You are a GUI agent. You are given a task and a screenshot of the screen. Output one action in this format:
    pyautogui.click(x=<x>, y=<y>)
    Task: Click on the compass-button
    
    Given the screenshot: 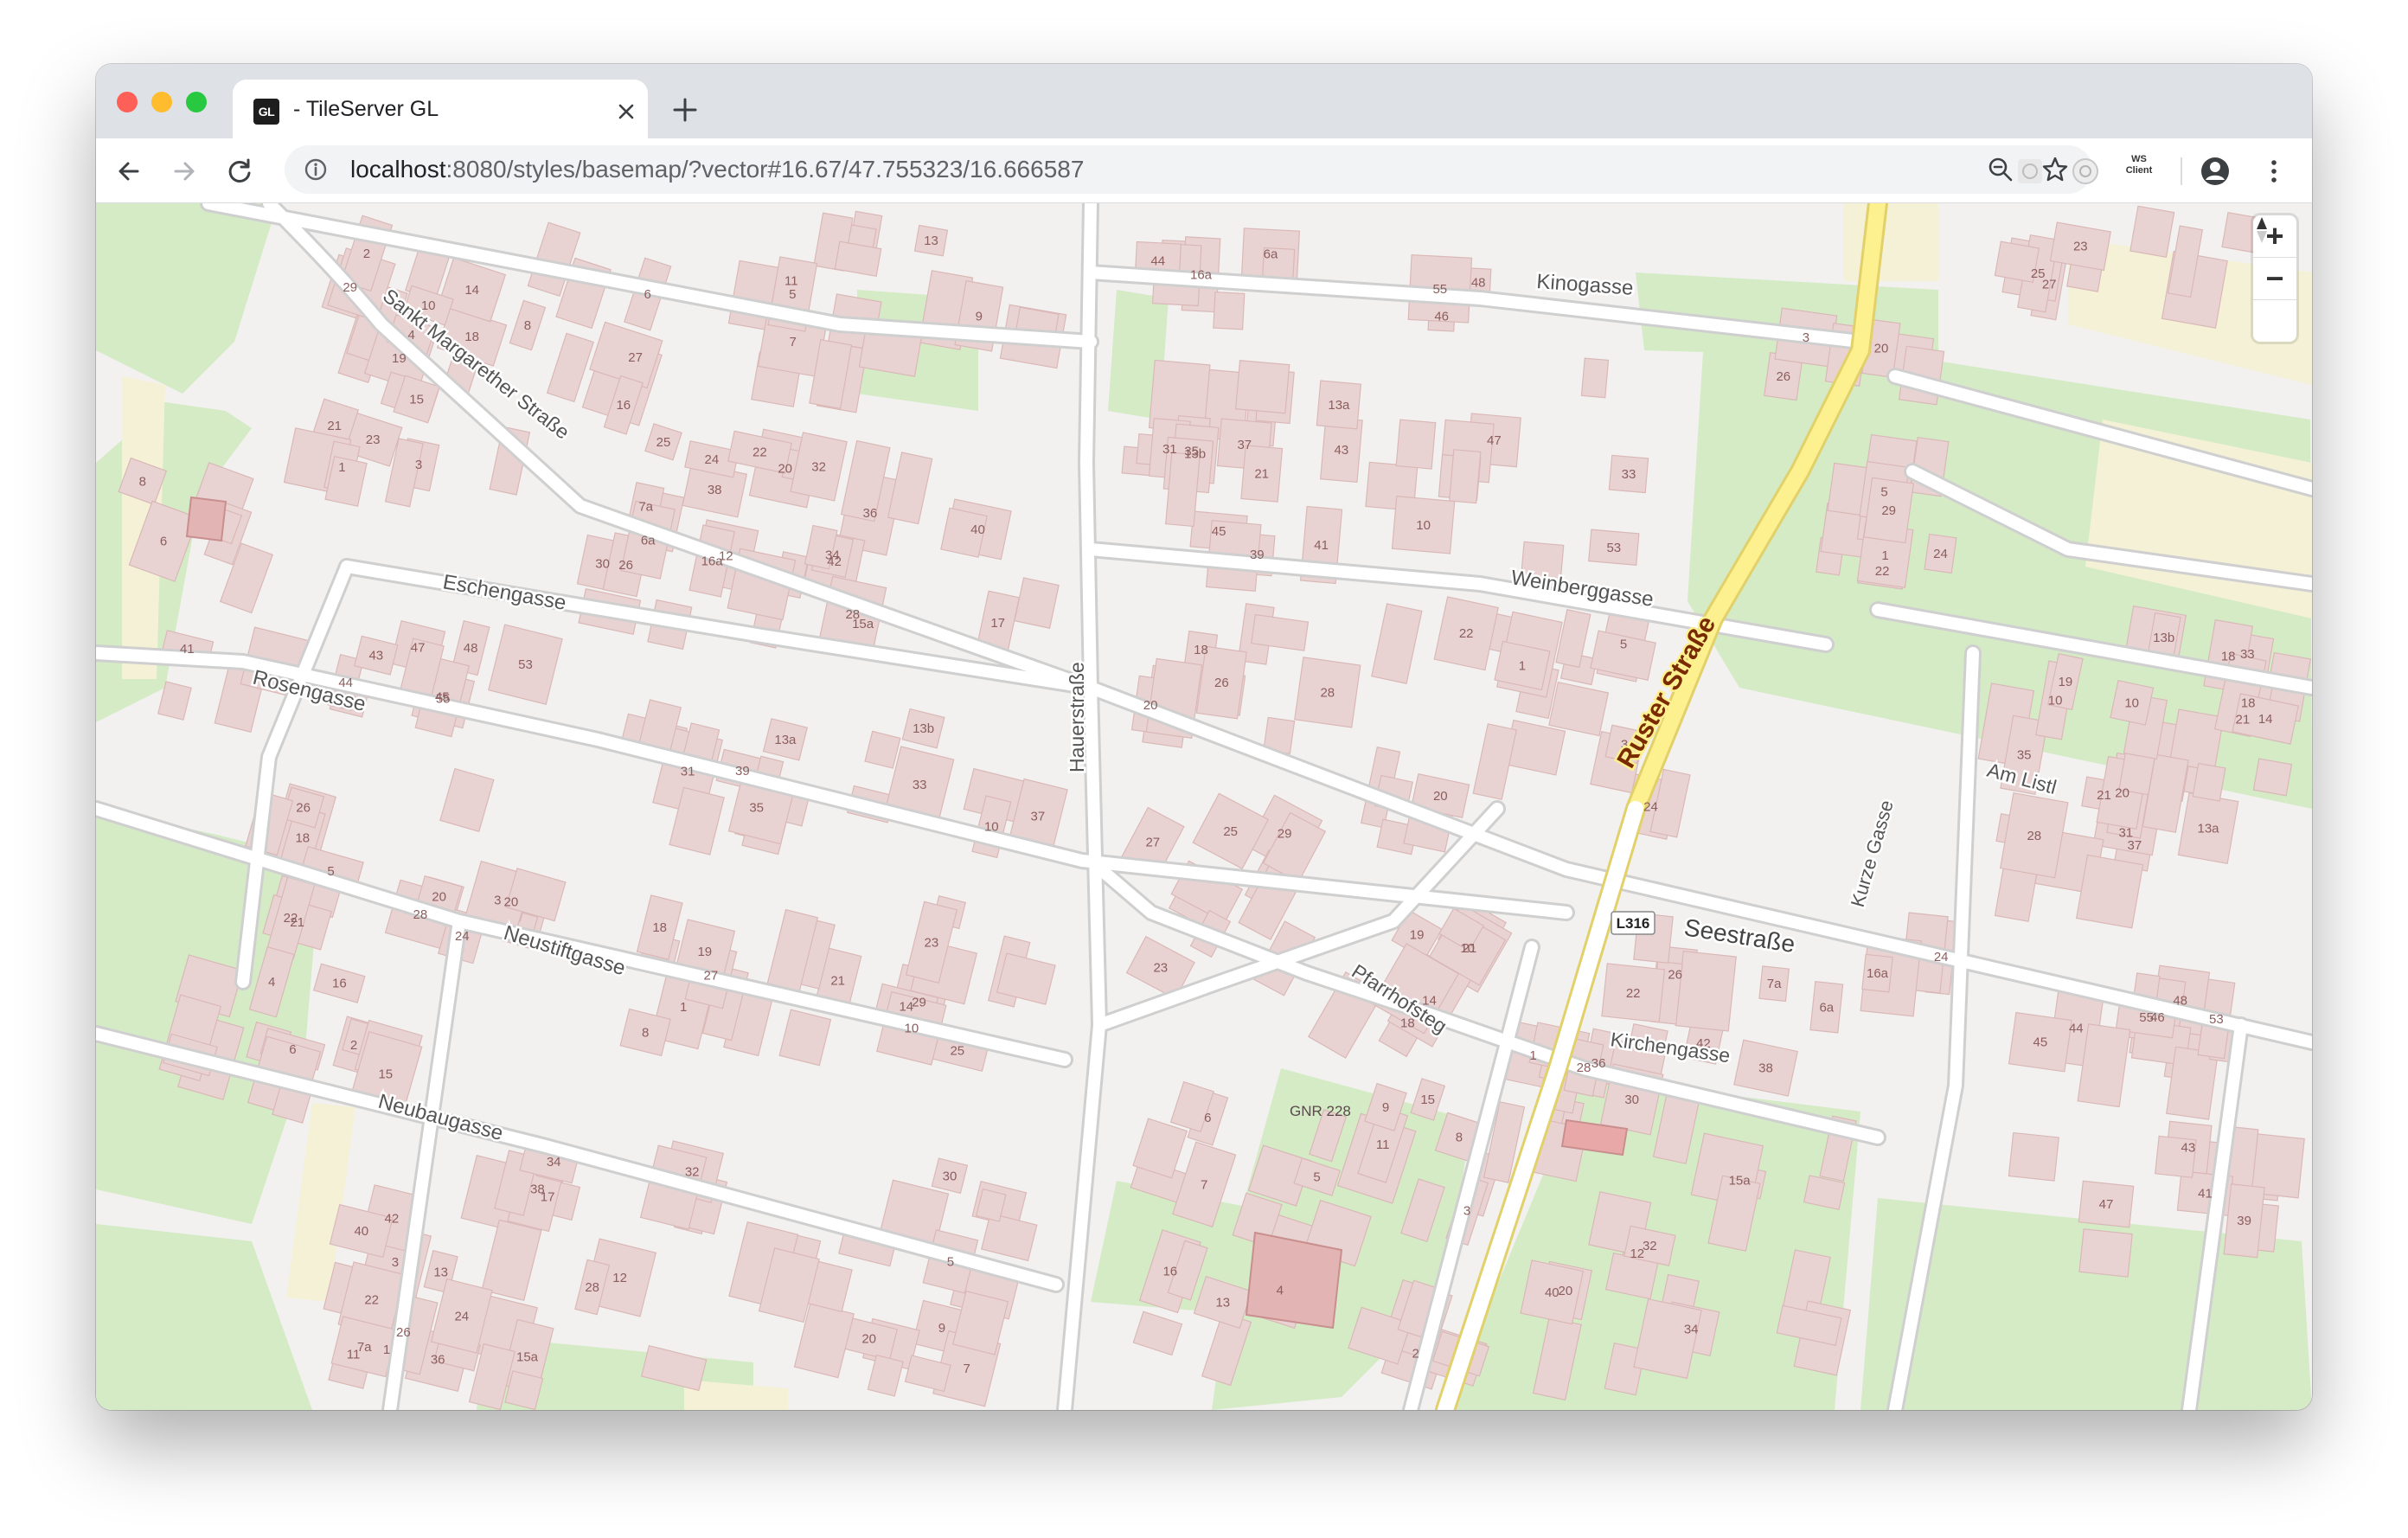 What is the action you would take?
    pyautogui.click(x=2274, y=279)
    